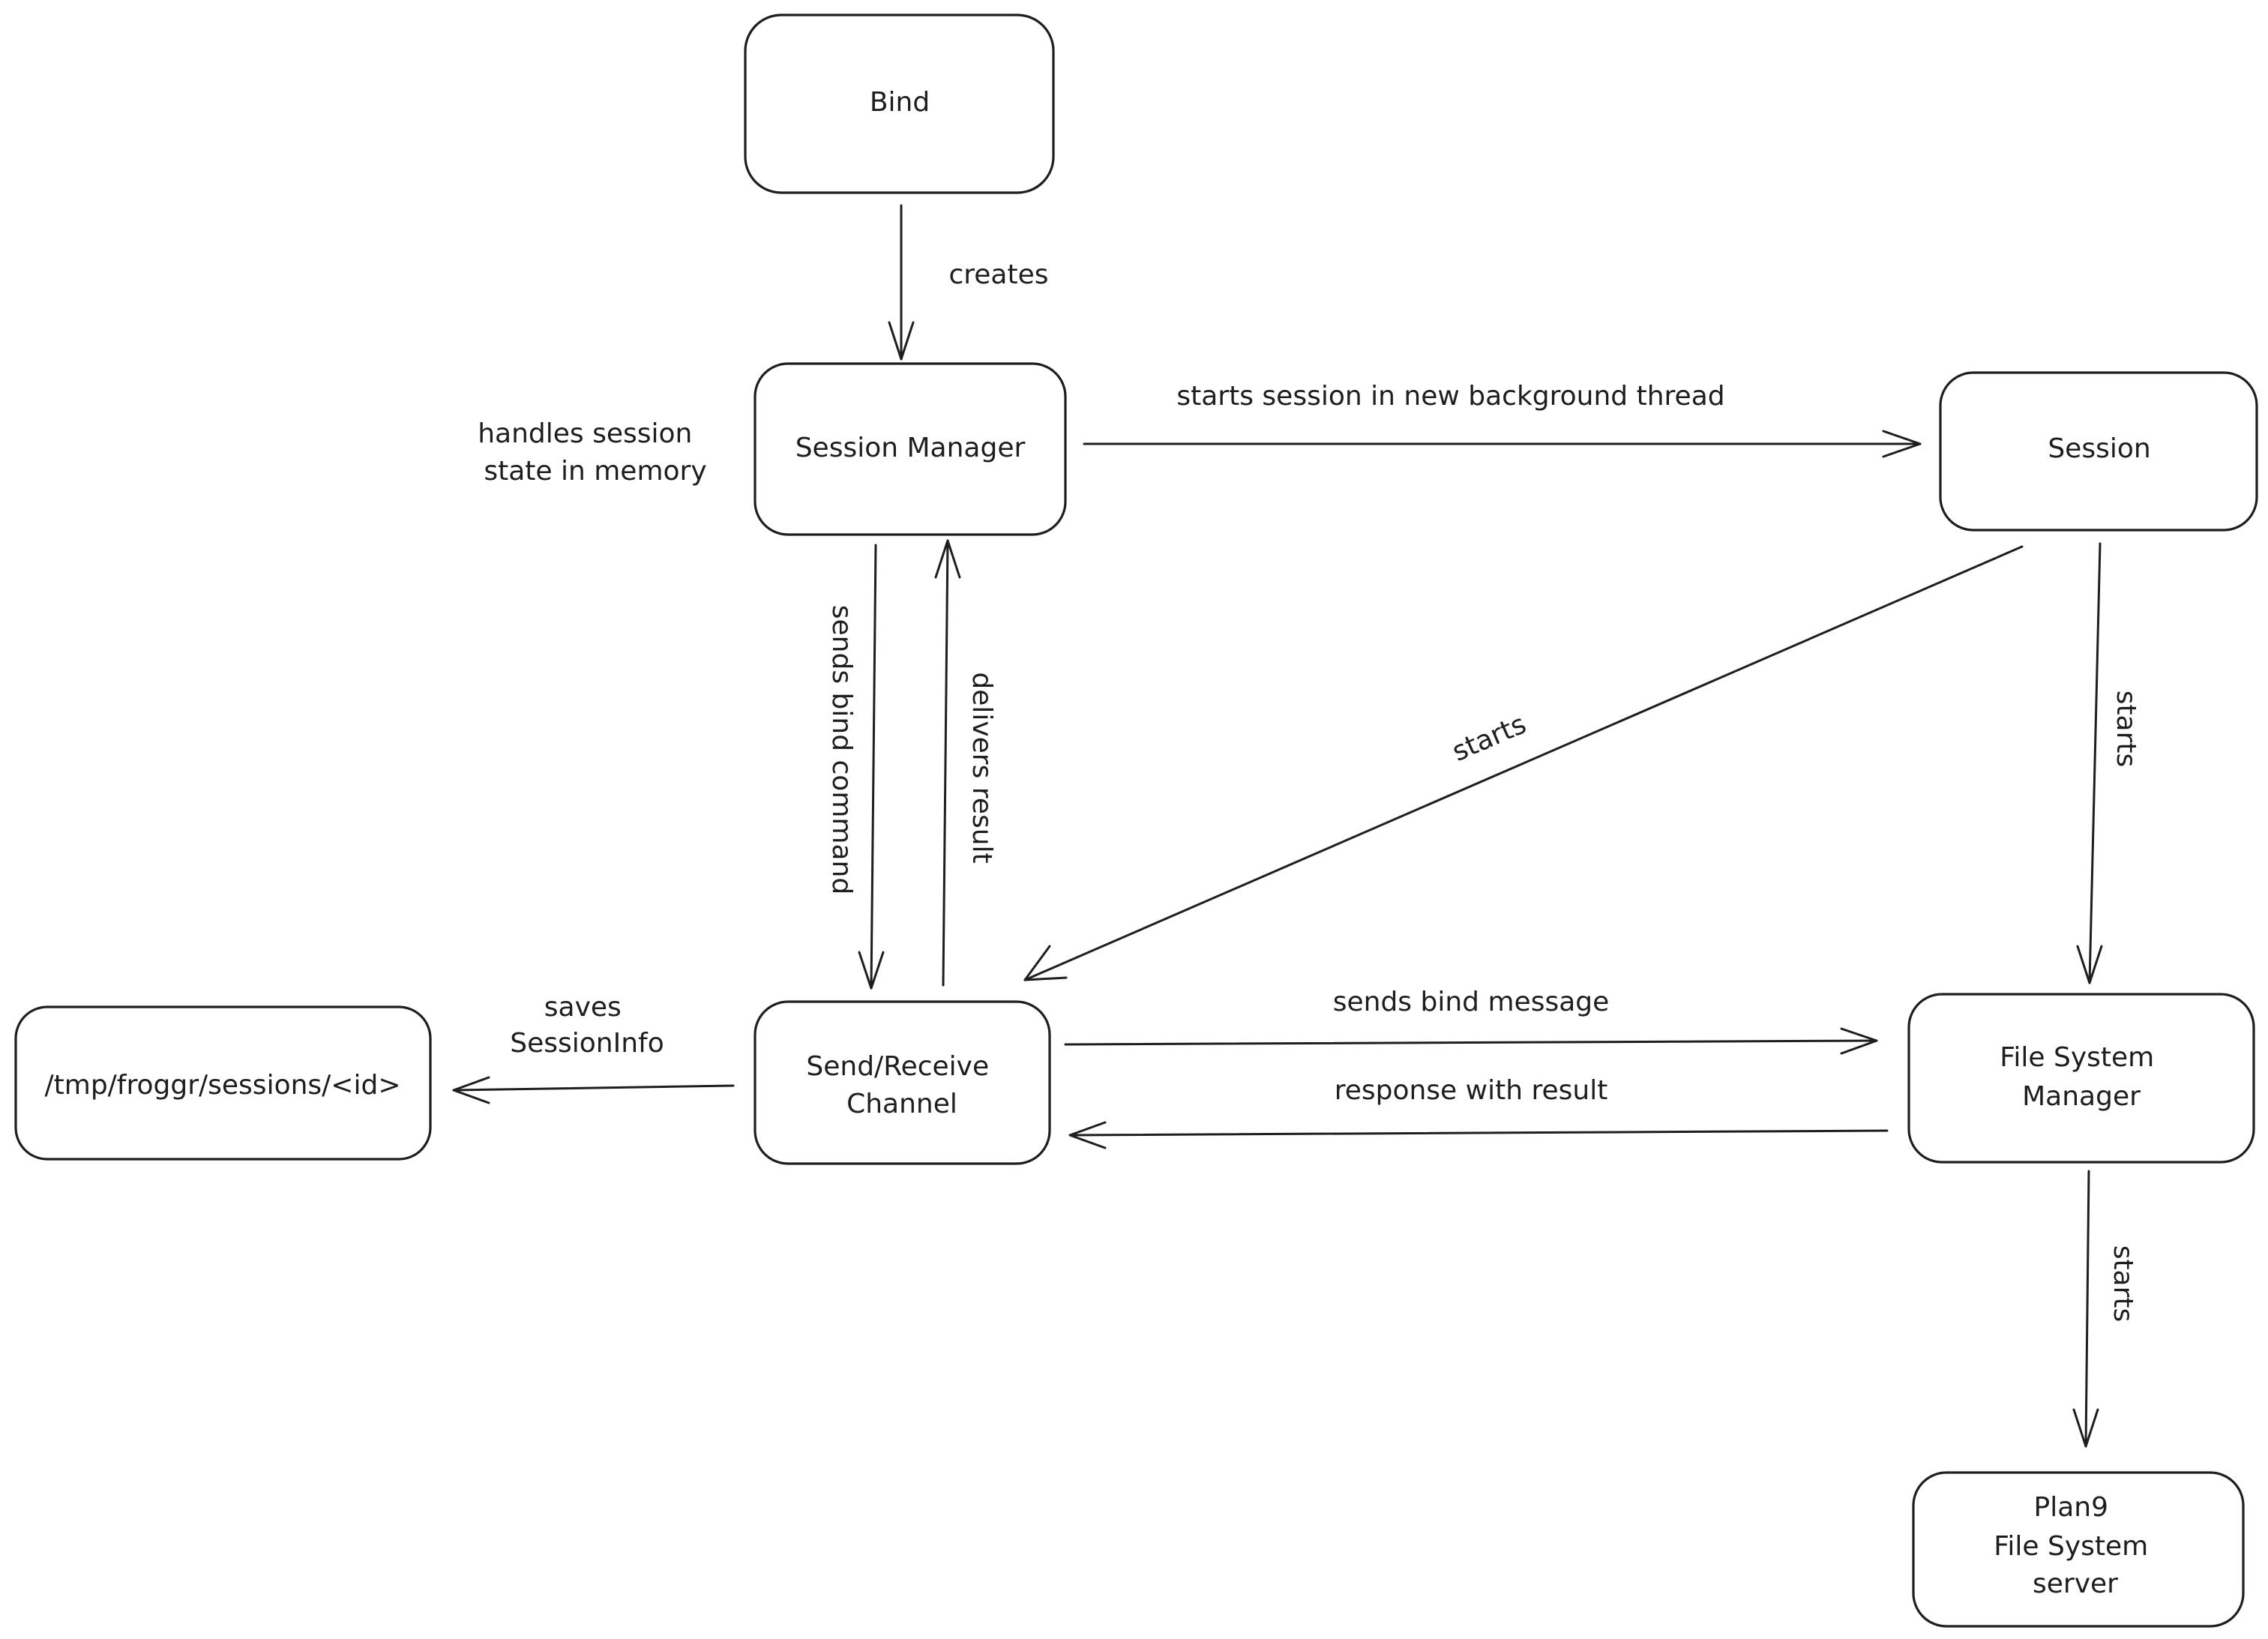  Describe the element at coordinates (1471, 1002) in the screenshot. I see `edge-channel-to-fsm-label: sends bind message` at that location.